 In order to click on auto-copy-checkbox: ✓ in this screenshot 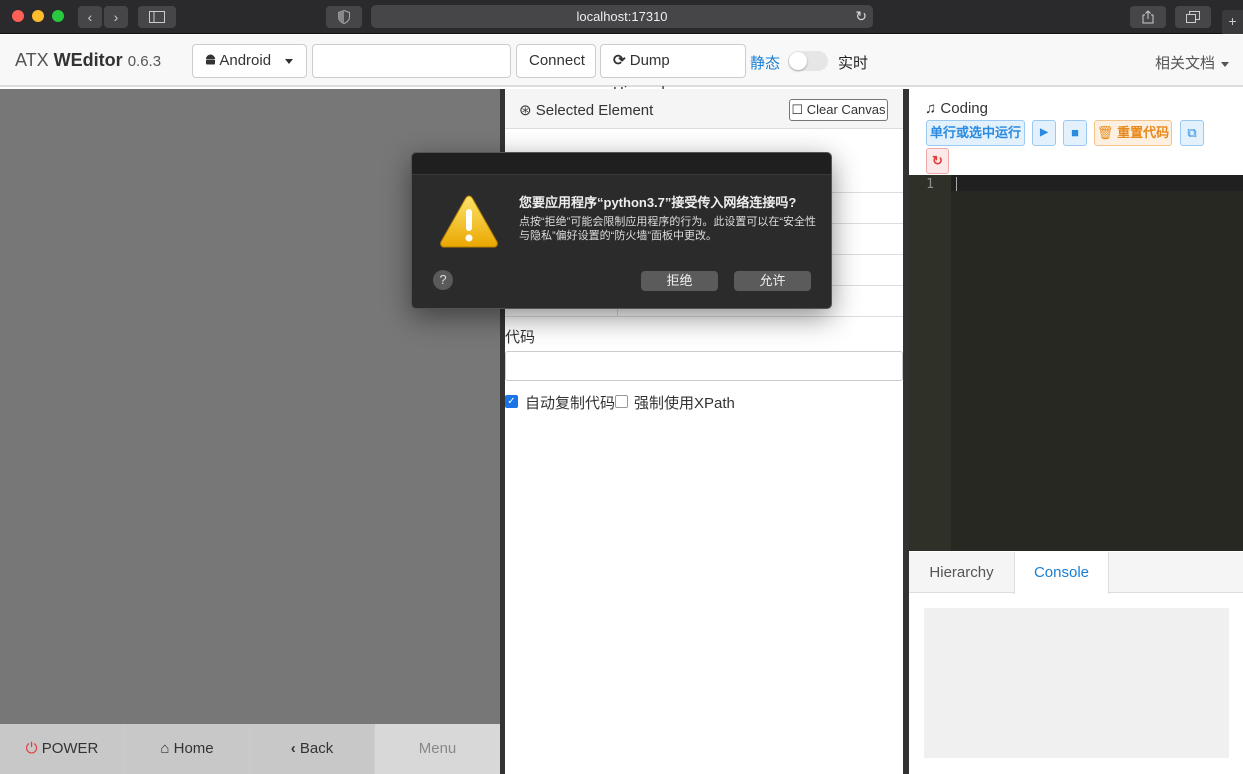, I will do `click(511, 401)`.